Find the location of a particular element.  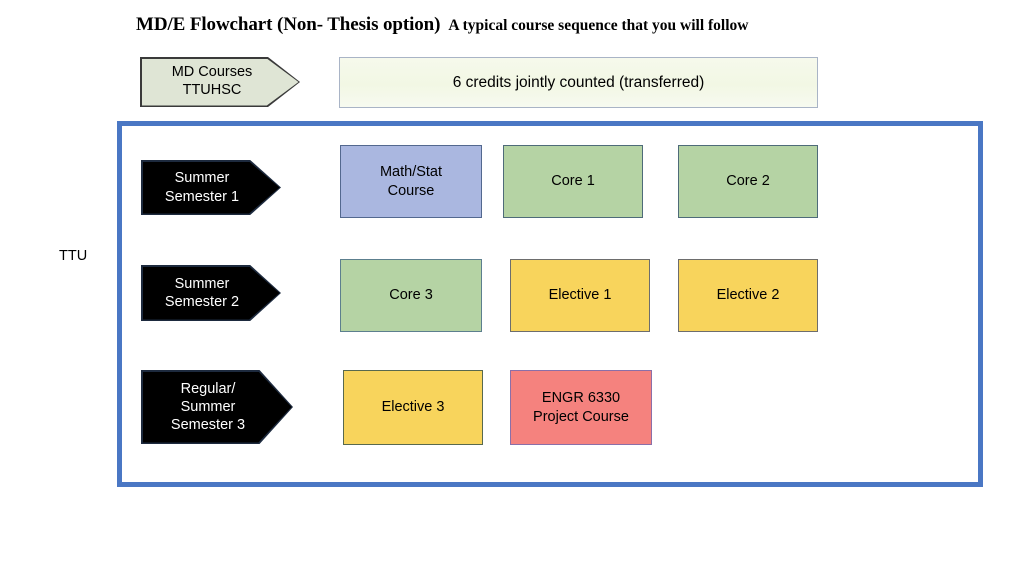

md-courses-arrow: MD Courses TTUHSC is located at coordinates (220, 82).